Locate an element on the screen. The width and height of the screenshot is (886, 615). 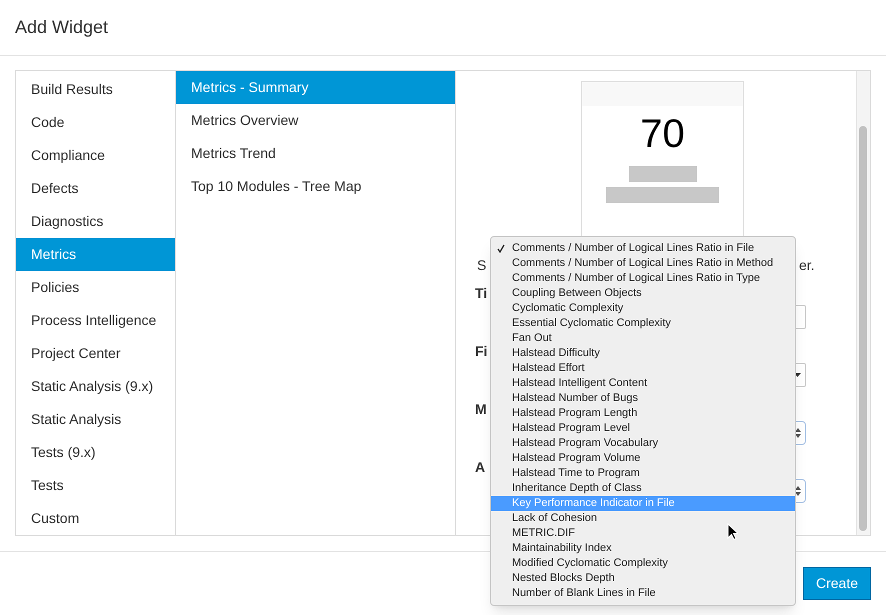
category-item: Custom is located at coordinates (95, 518).